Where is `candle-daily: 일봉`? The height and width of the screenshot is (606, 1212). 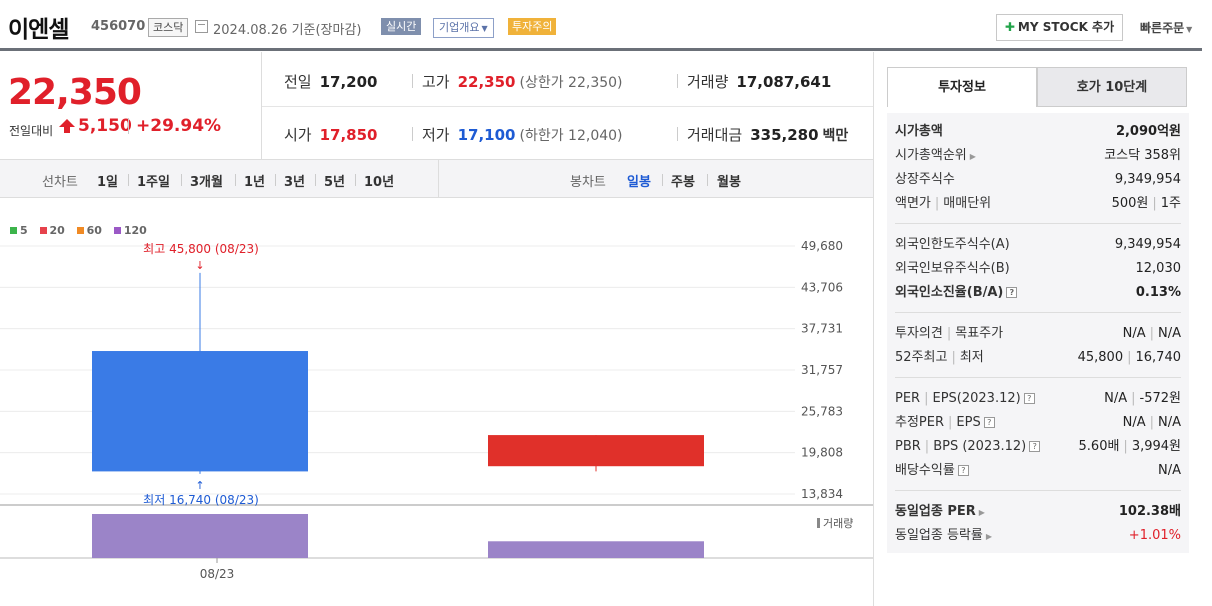
candle-daily: 일봉 is located at coordinates (639, 180).